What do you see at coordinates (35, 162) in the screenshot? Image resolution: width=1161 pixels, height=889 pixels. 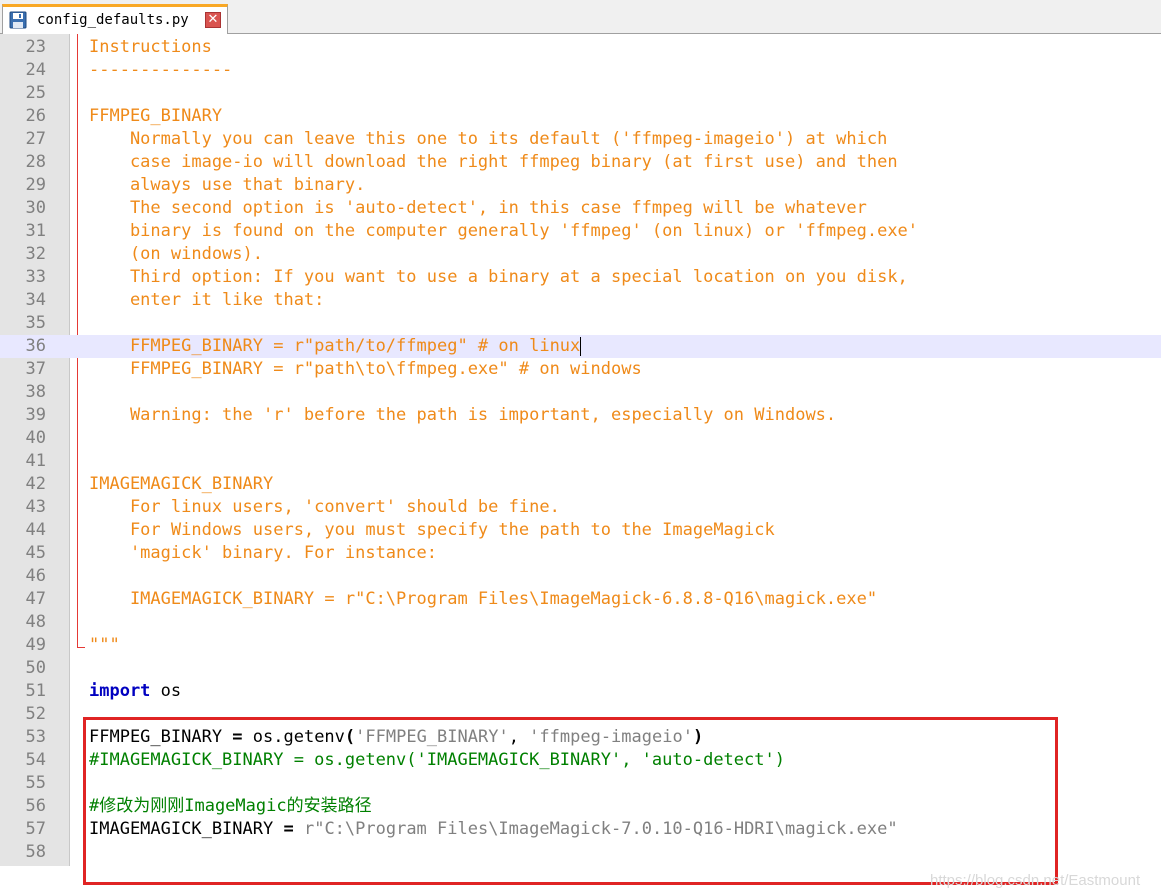 I see `line-number: 28` at bounding box center [35, 162].